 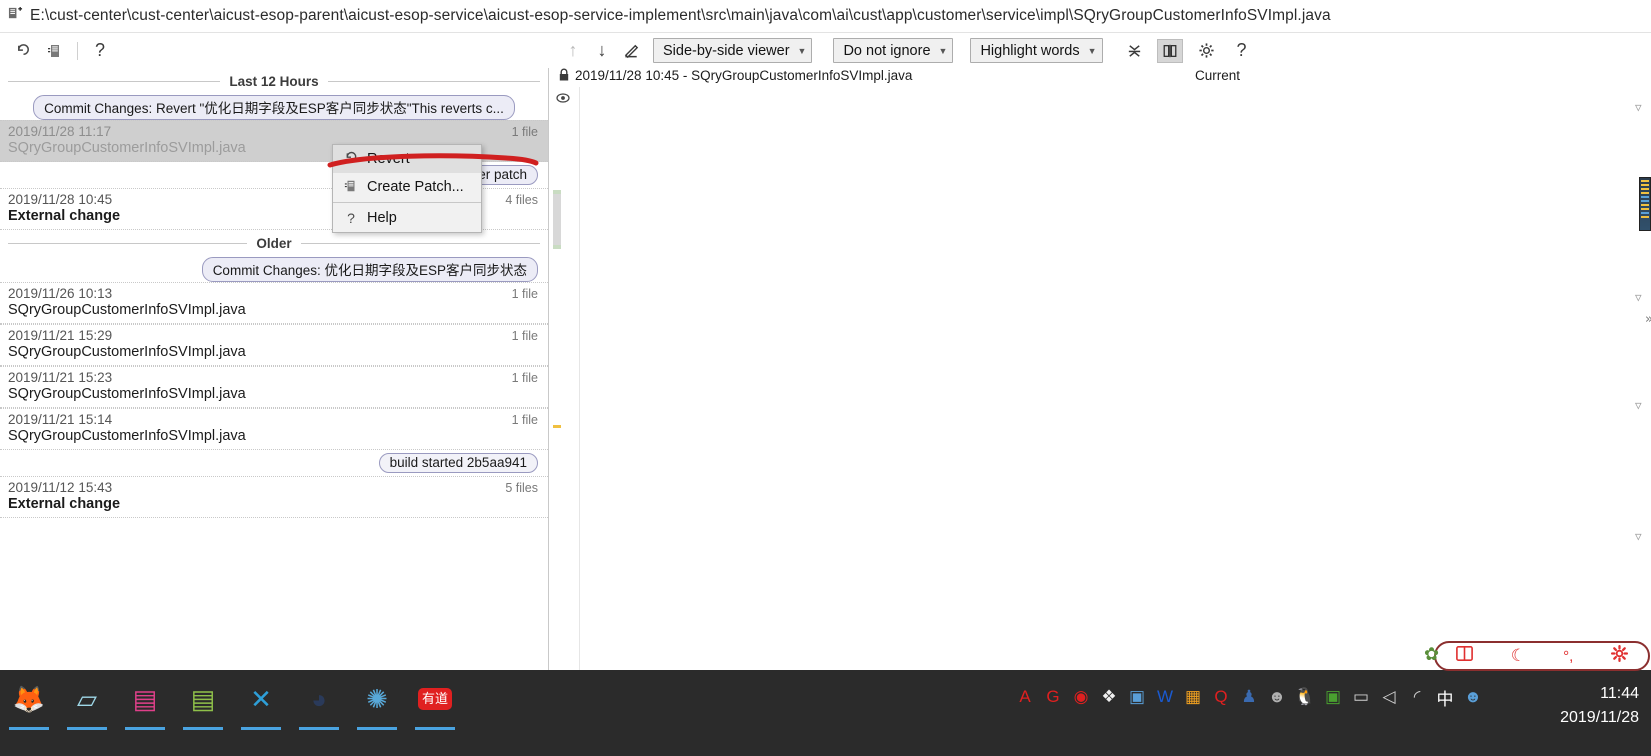 I want to click on viewer-mode-select: Side-by-side viewer ▼, so click(x=733, y=50).